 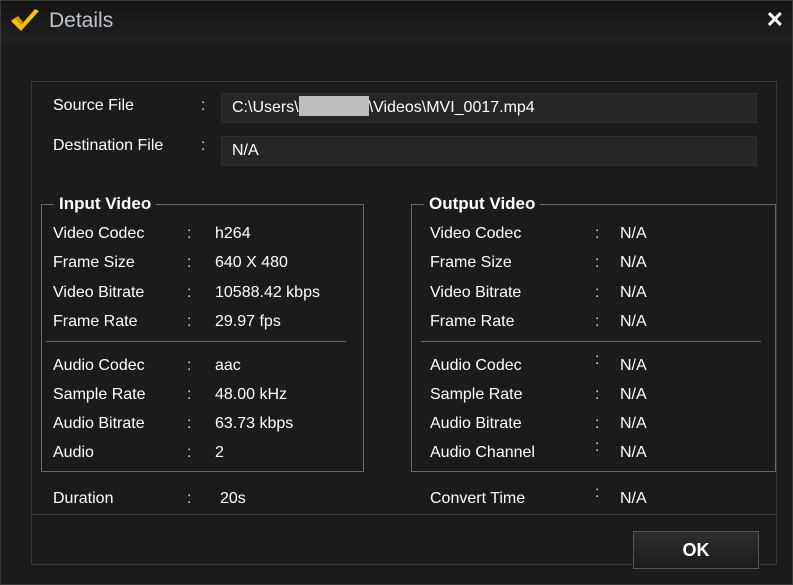 What do you see at coordinates (482, 452) in the screenshot?
I see `output-row-label: Audio Channel` at bounding box center [482, 452].